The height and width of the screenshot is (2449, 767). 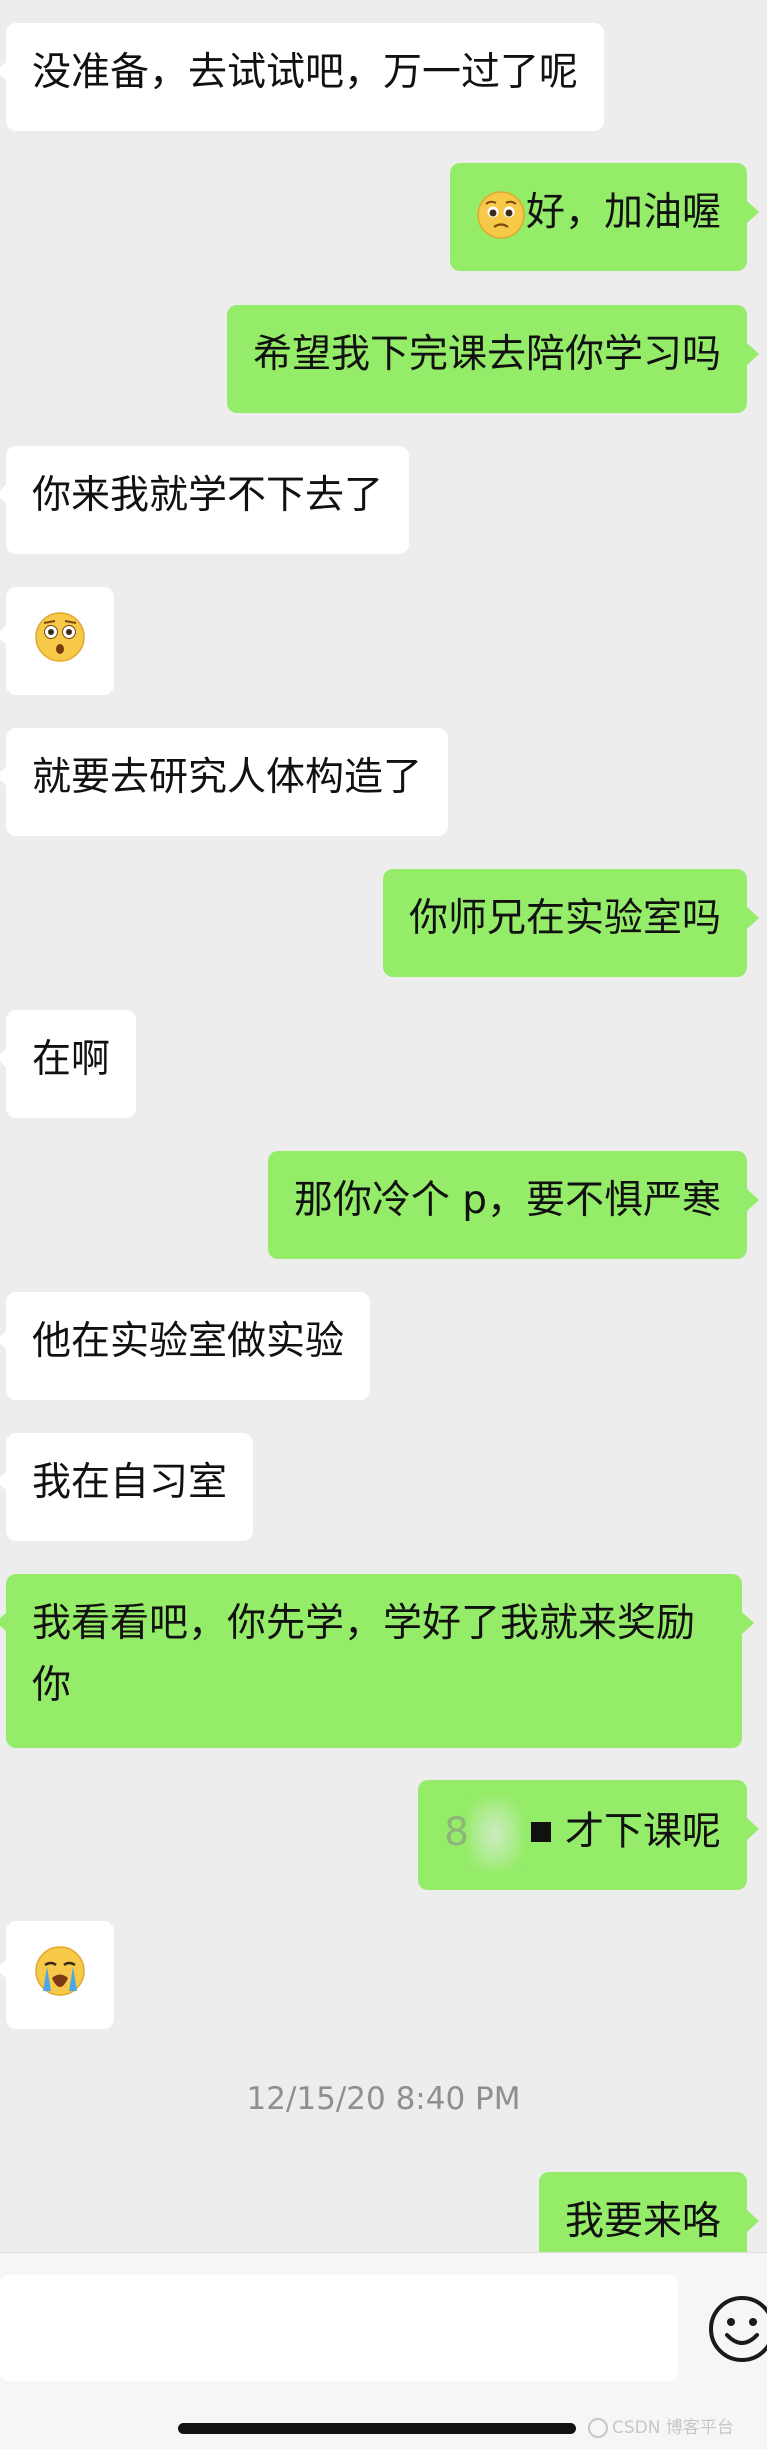 I want to click on message-bubble-incoming: 你来我就学不下去了, so click(x=205, y=500).